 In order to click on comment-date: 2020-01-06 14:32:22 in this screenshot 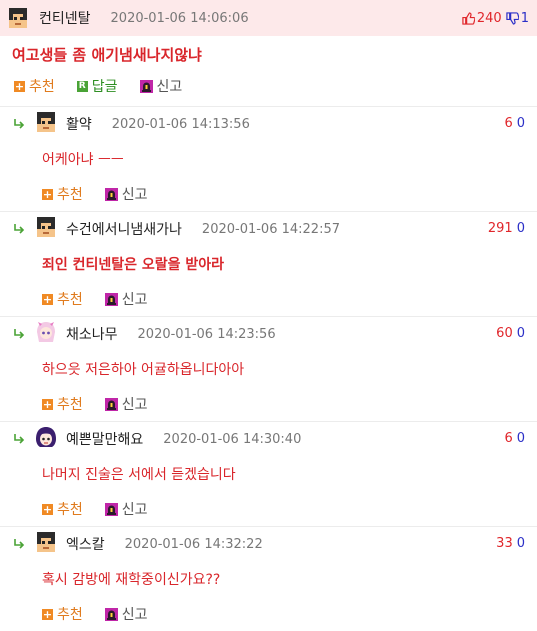, I will do `click(193, 544)`.